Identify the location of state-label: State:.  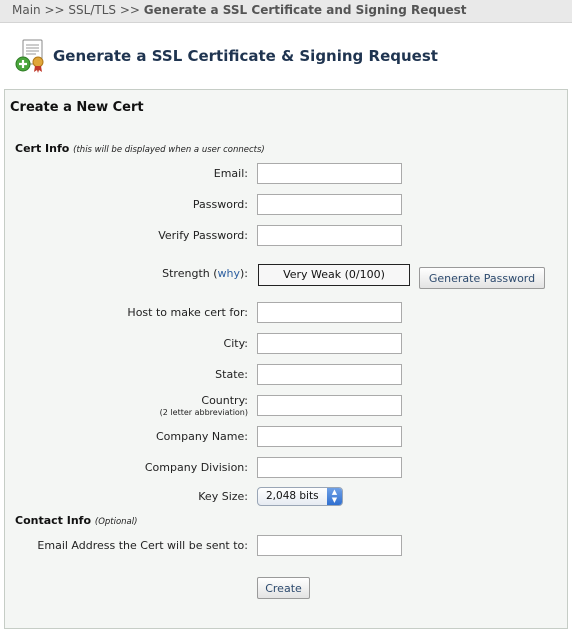
(231, 374).